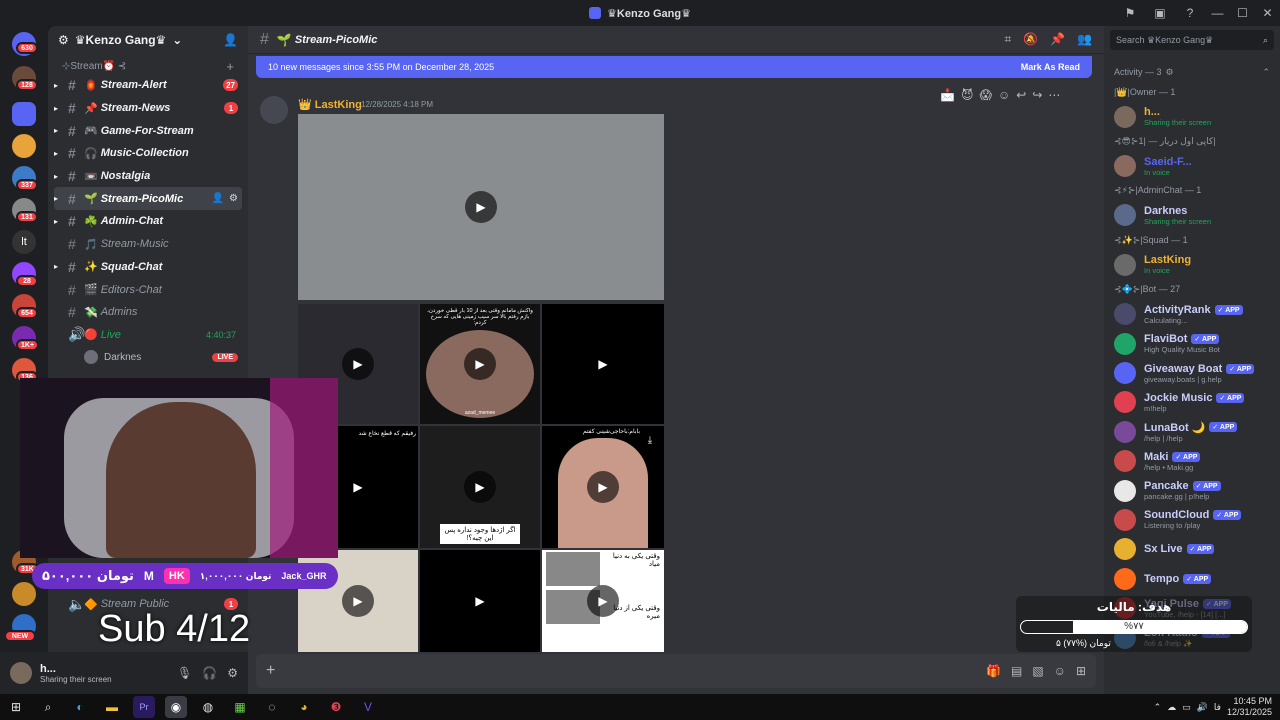 The height and width of the screenshot is (720, 1280). What do you see at coordinates (676, 671) in the screenshot?
I see `message-composer: + 🎁 ▤ ▧ ☺ ⊞` at bounding box center [676, 671].